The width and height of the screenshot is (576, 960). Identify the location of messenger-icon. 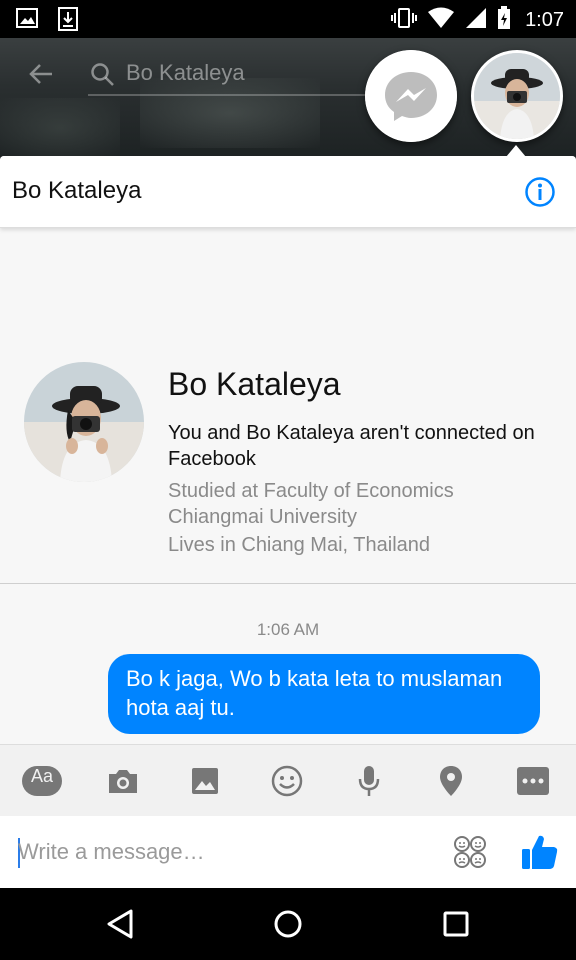
(411, 96).